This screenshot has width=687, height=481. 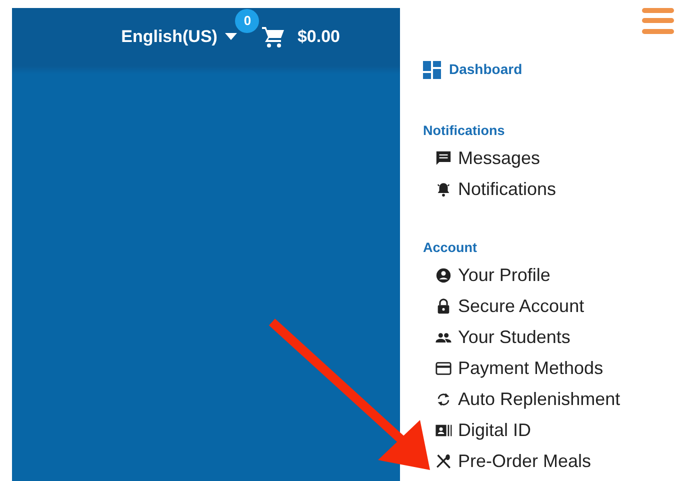 I want to click on section-heading: Account, so click(x=450, y=248).